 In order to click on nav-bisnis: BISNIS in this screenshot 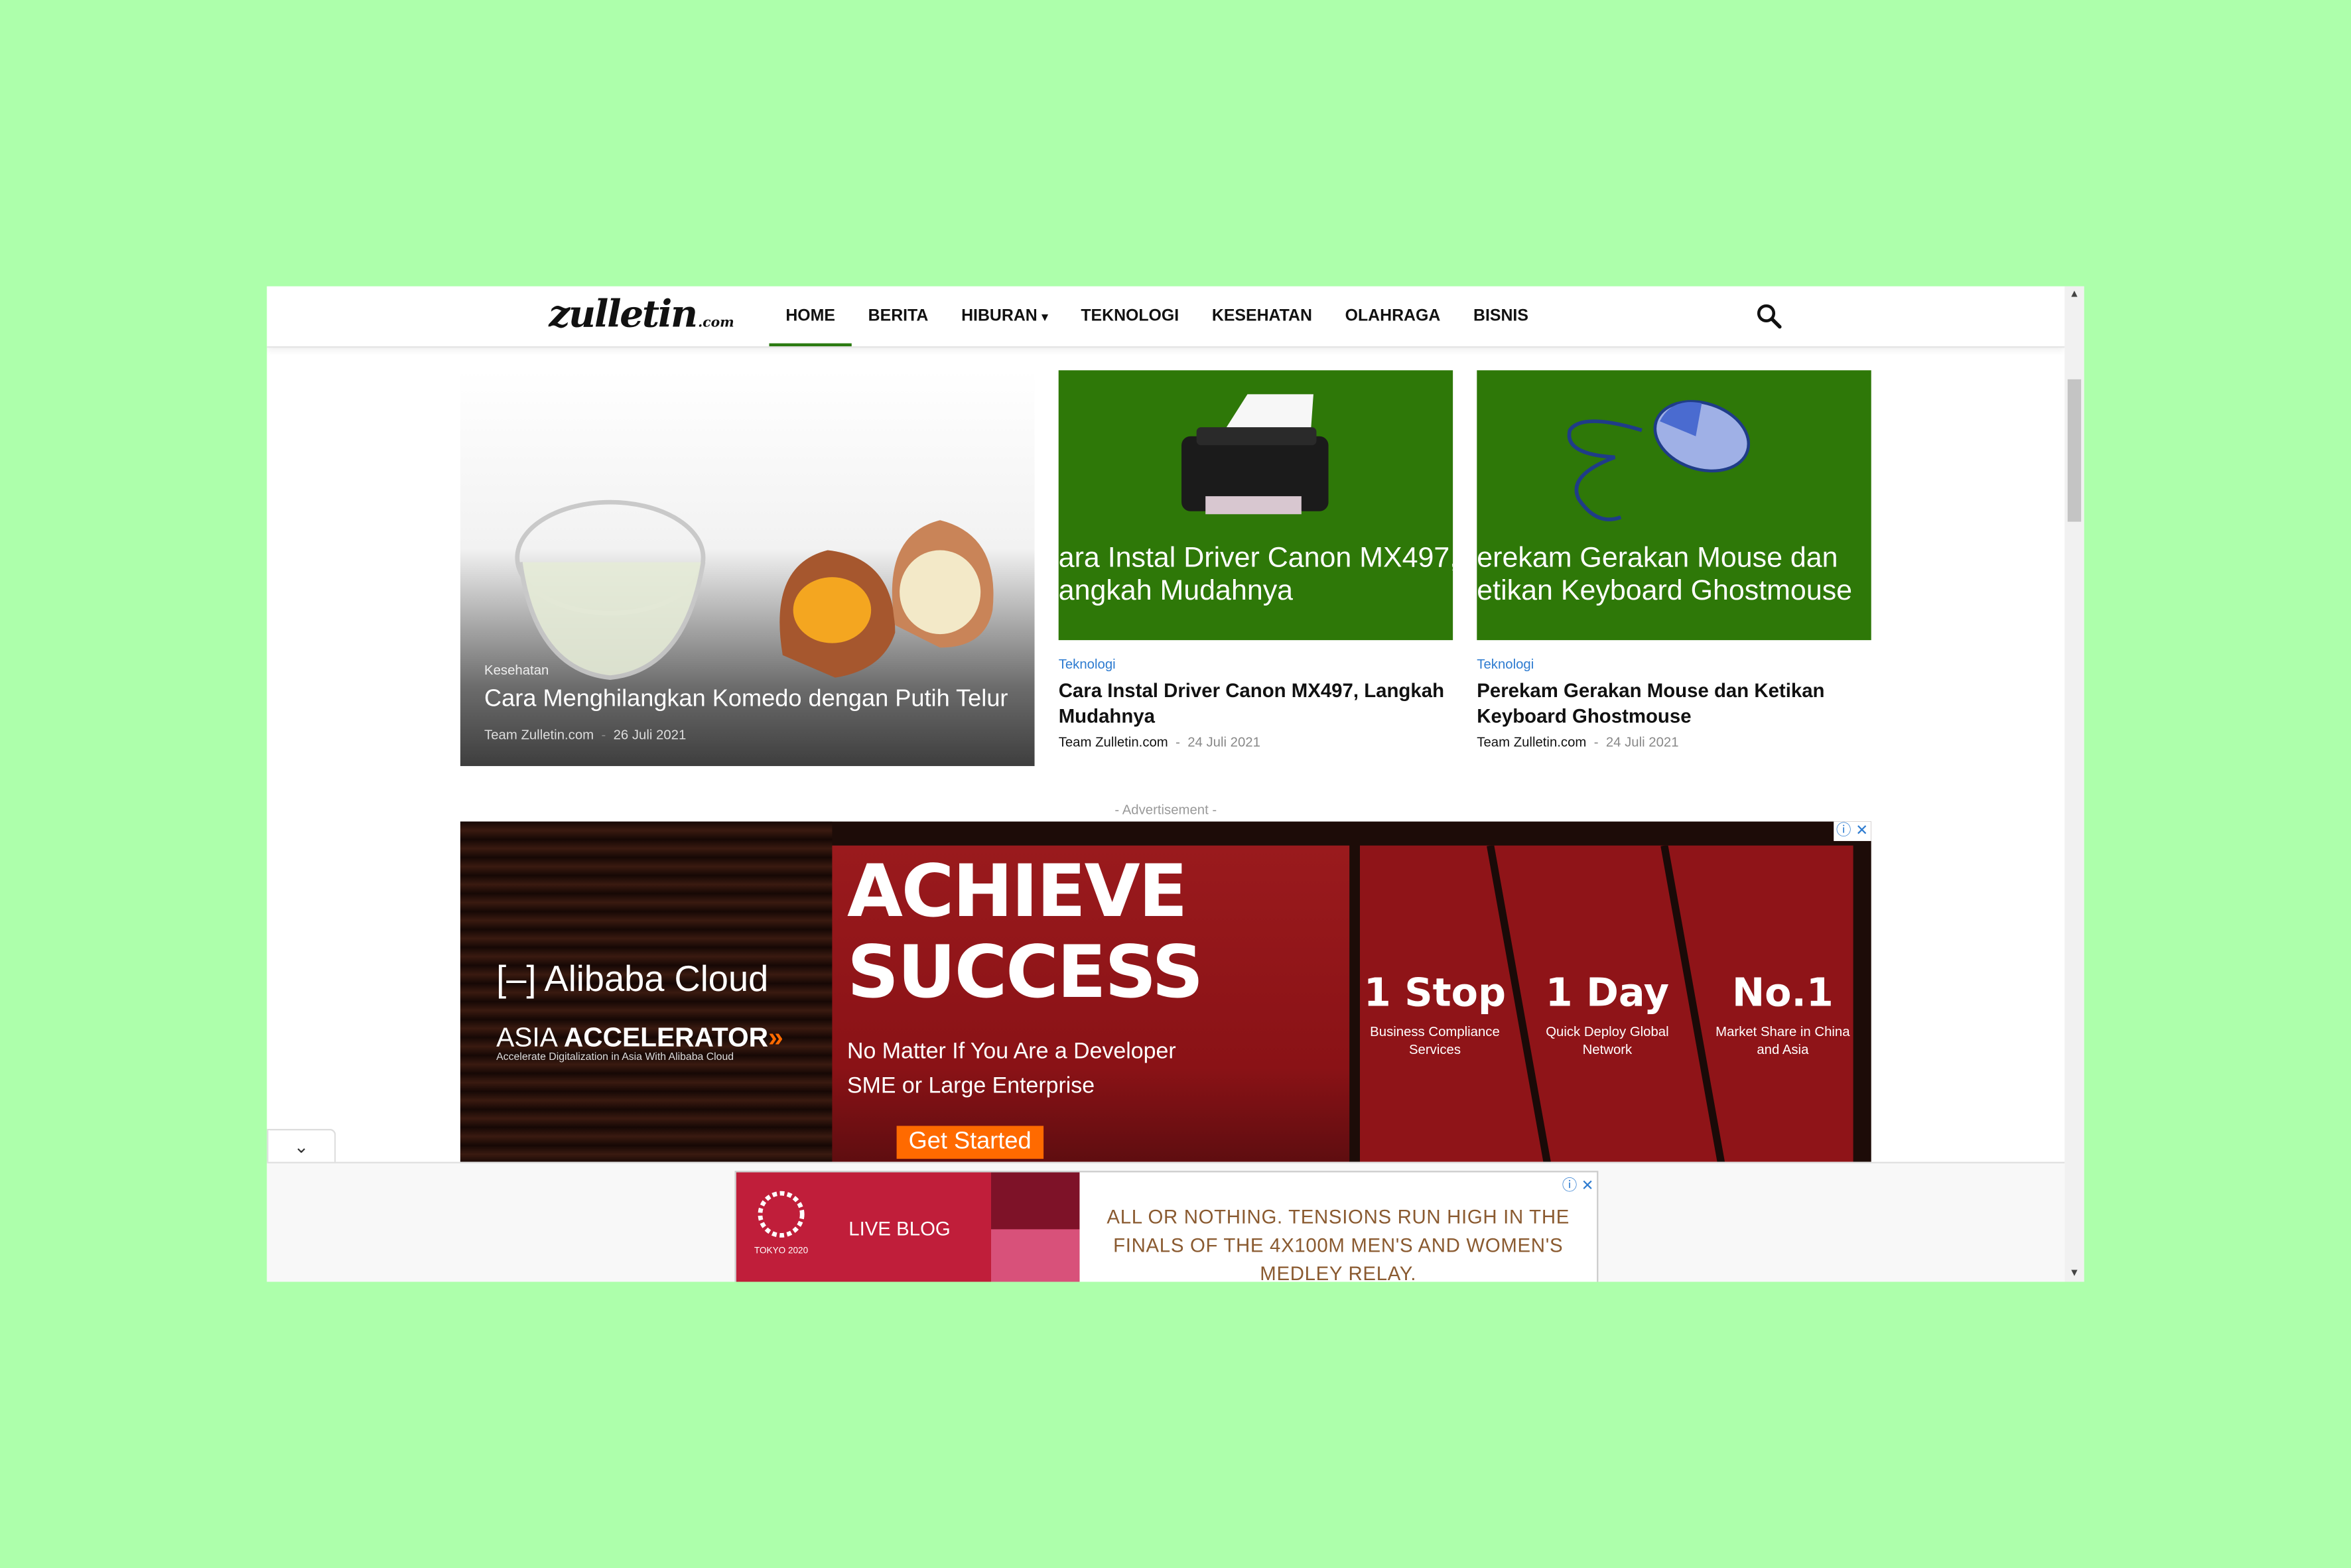, I will do `click(1501, 316)`.